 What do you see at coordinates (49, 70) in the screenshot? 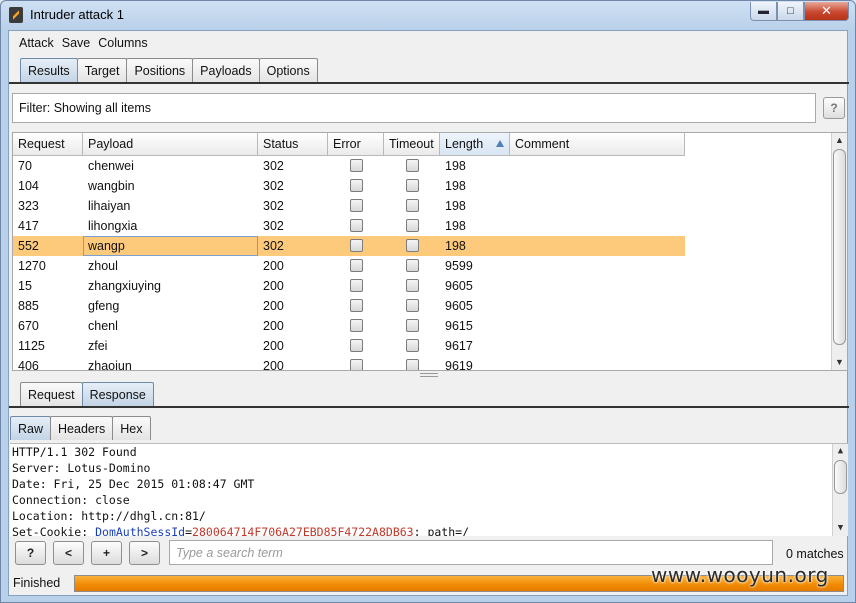
I see `tab-results: Results` at bounding box center [49, 70].